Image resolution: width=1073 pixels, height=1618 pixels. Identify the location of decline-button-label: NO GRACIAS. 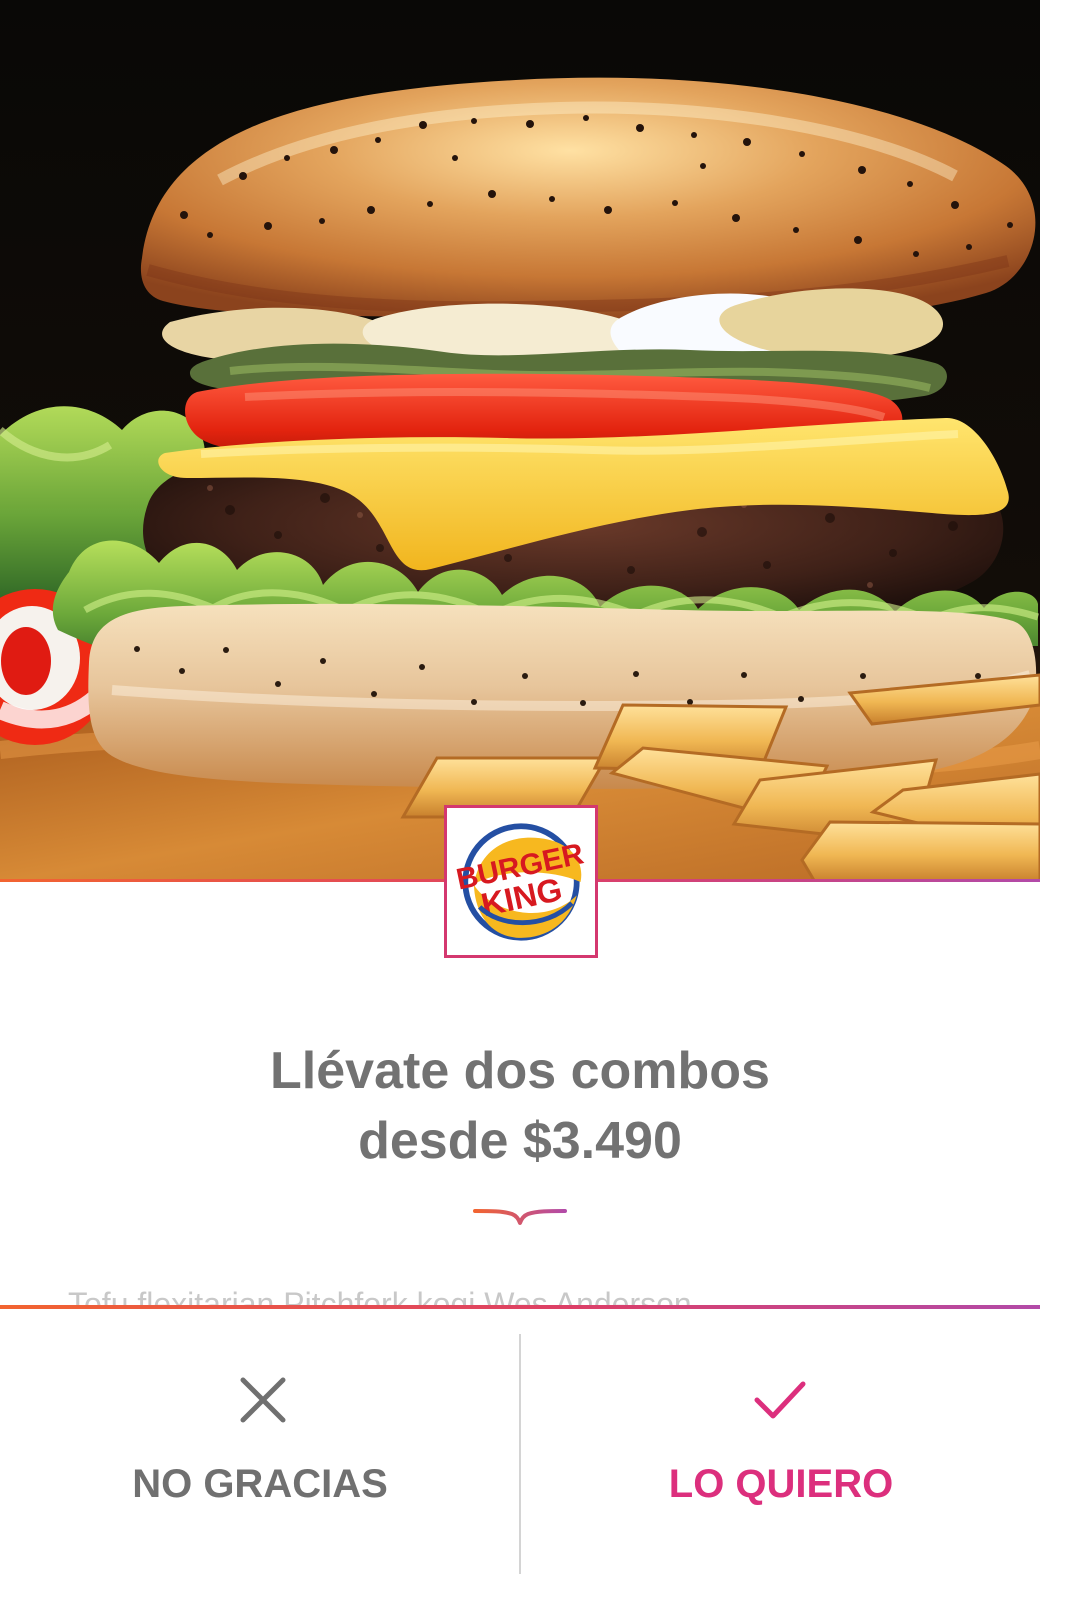
(260, 1484).